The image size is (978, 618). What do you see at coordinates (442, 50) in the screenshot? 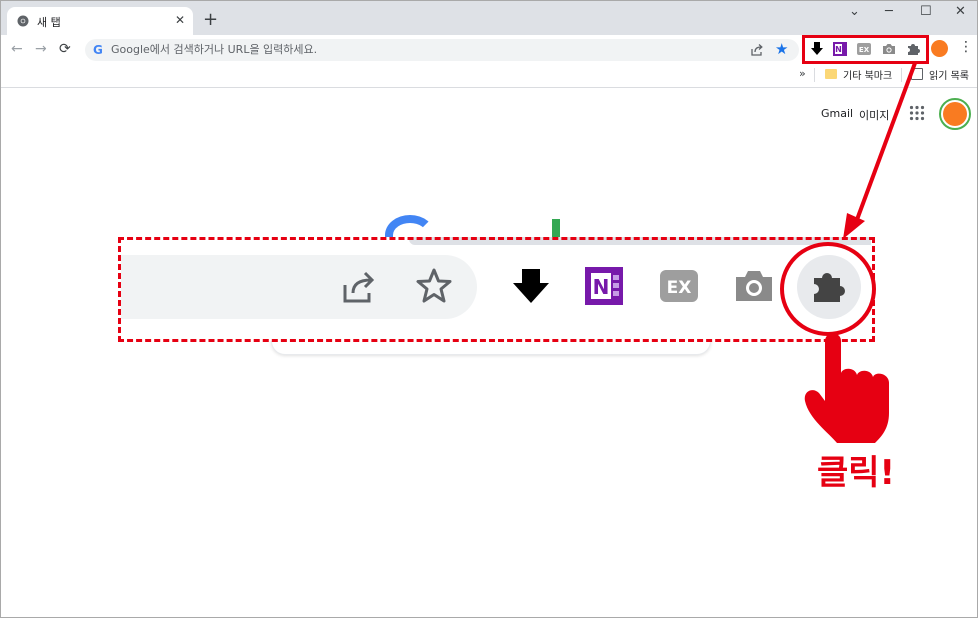
I see `address-bar: G Google에서 검색하거나 URL을 입력하세요. ★` at bounding box center [442, 50].